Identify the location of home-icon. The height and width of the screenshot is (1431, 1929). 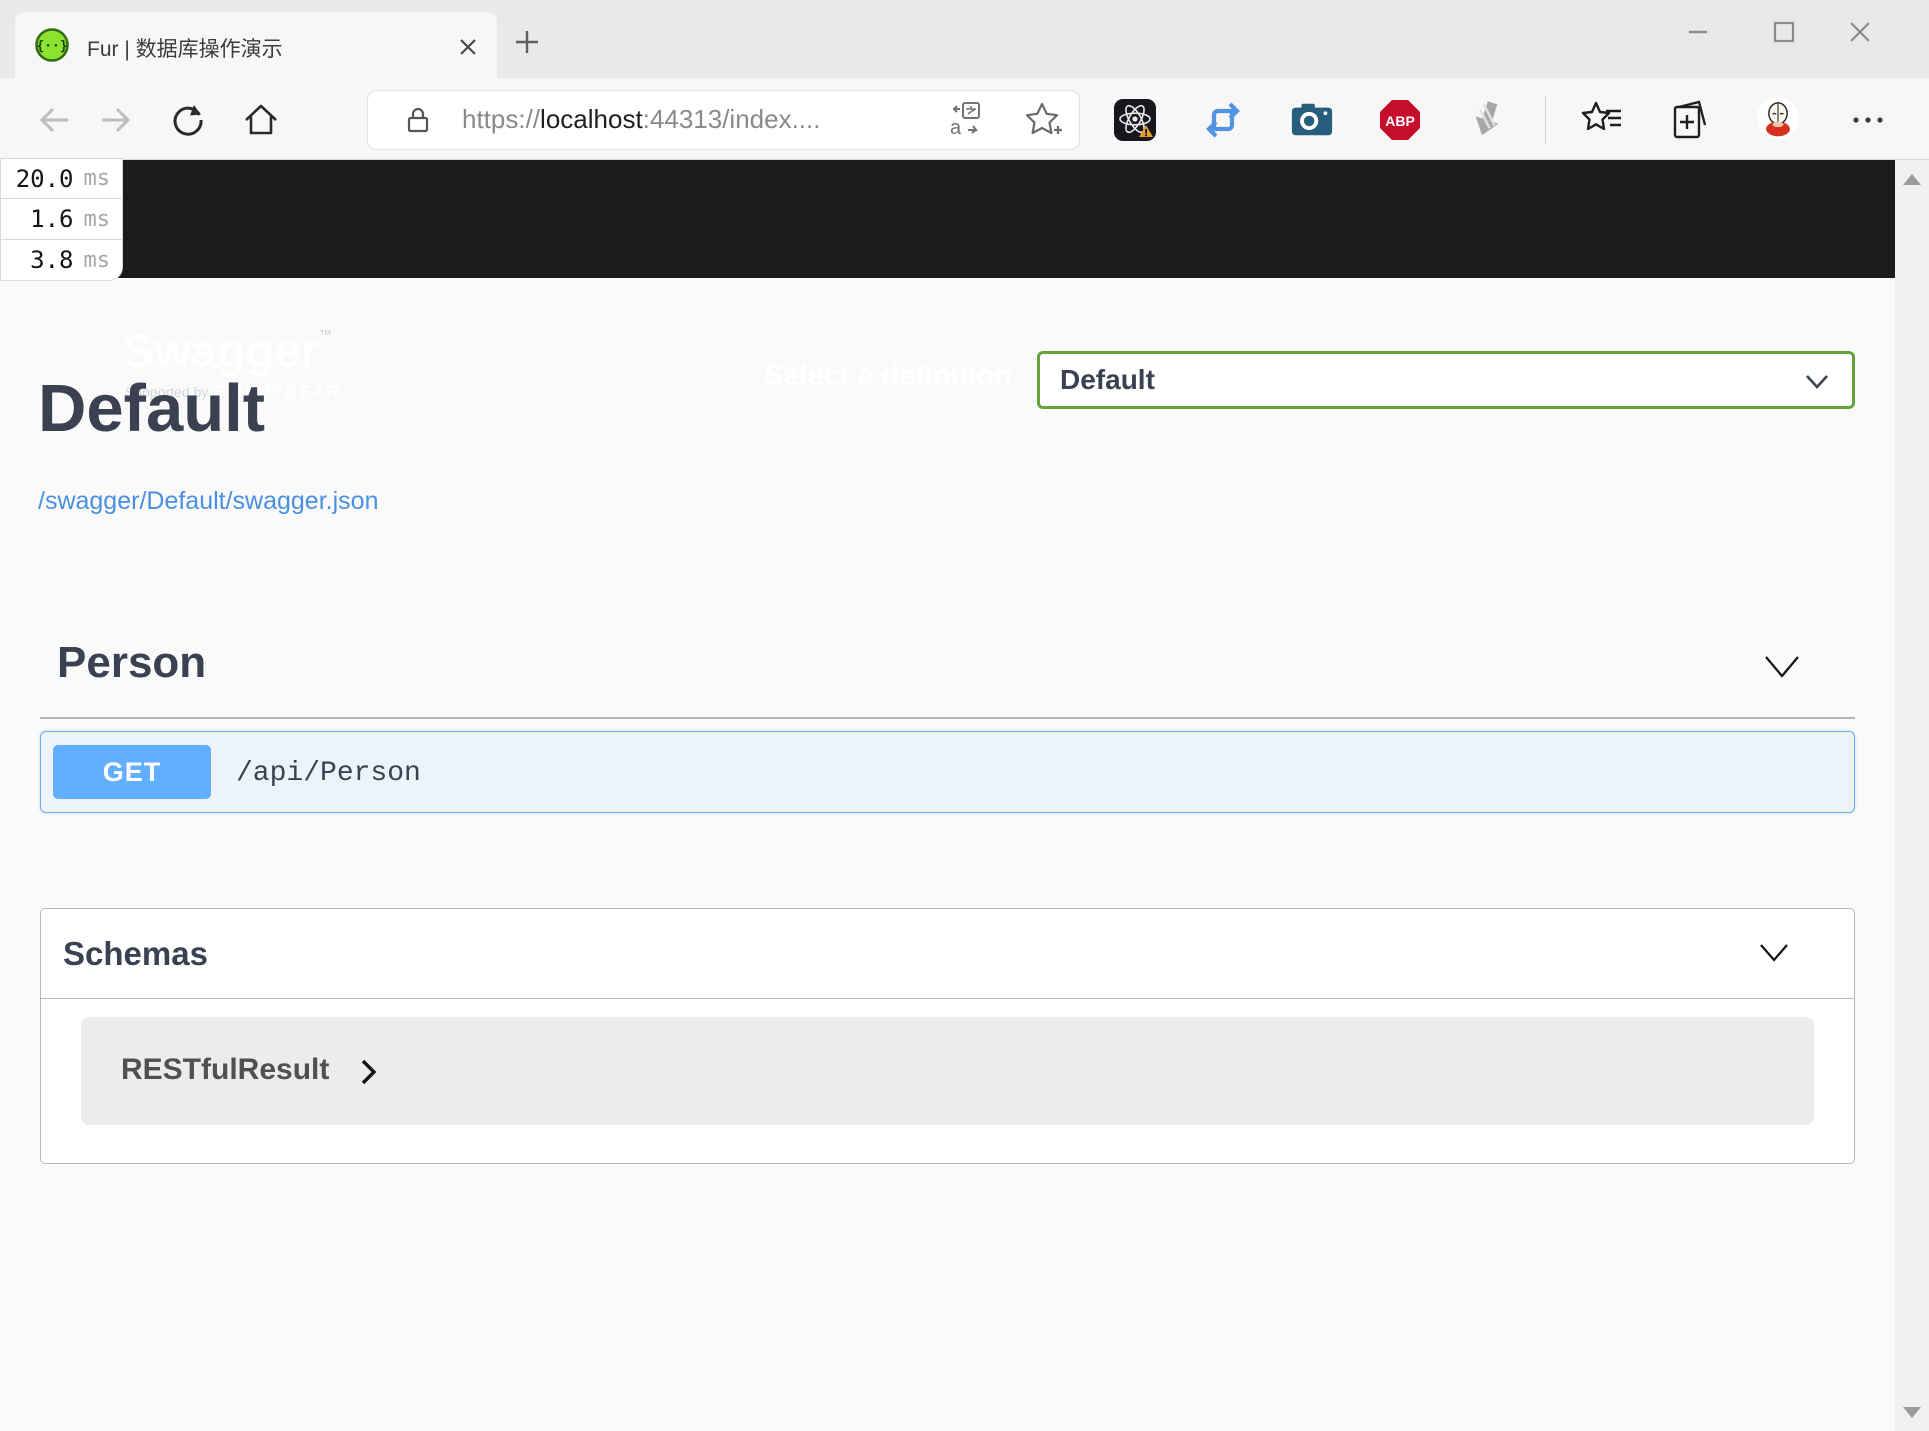
(261, 119).